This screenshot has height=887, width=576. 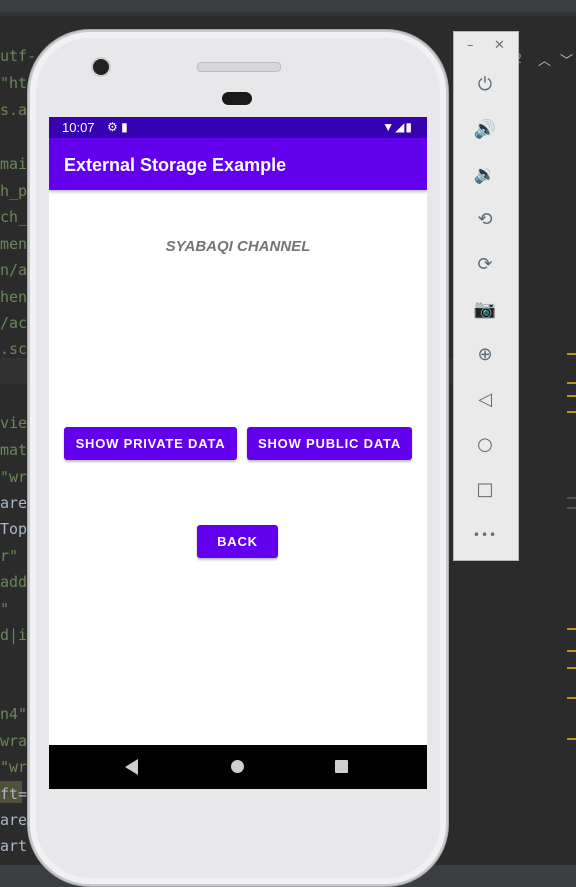 What do you see at coordinates (485, 400) in the screenshot?
I see `back-icon: ◁` at bounding box center [485, 400].